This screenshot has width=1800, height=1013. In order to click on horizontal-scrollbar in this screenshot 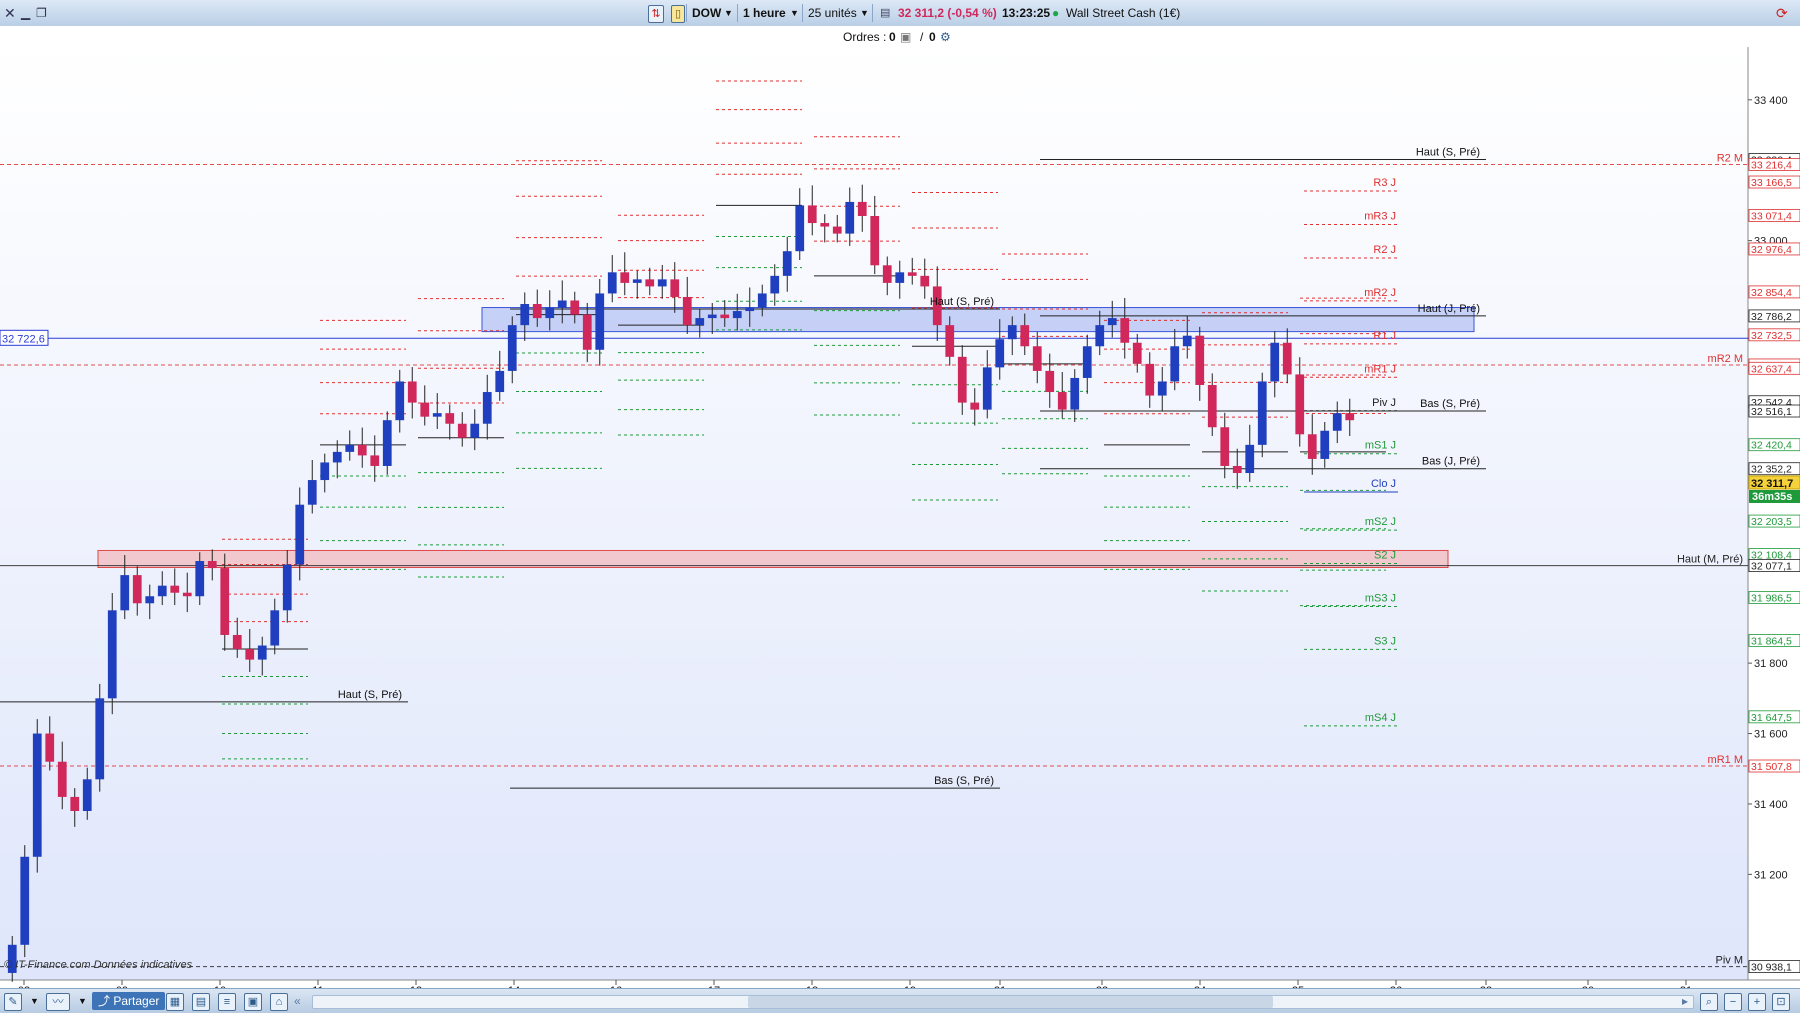, I will do `click(1003, 1002)`.